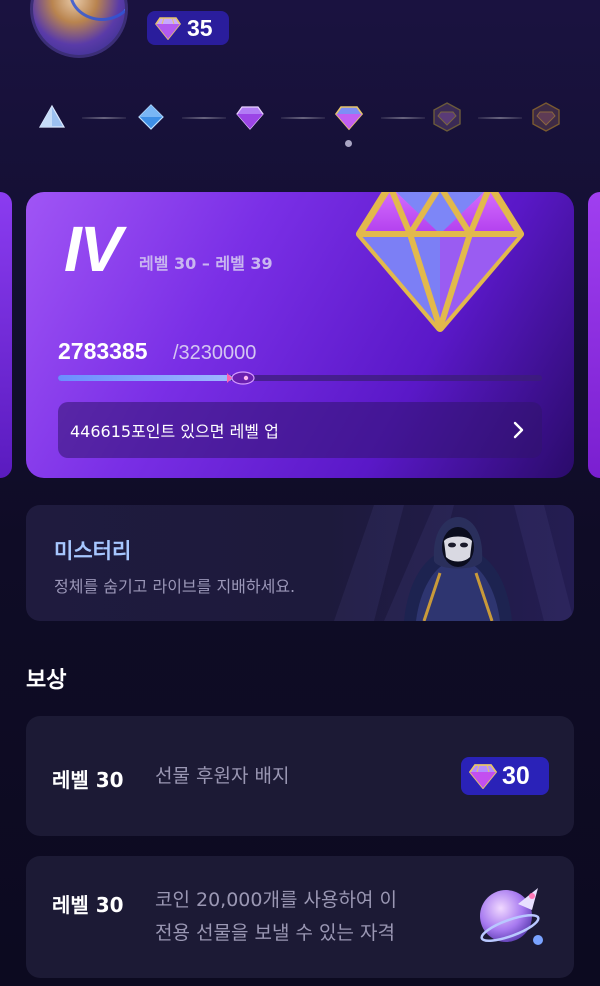  I want to click on previous-tier-card, so click(6, 335).